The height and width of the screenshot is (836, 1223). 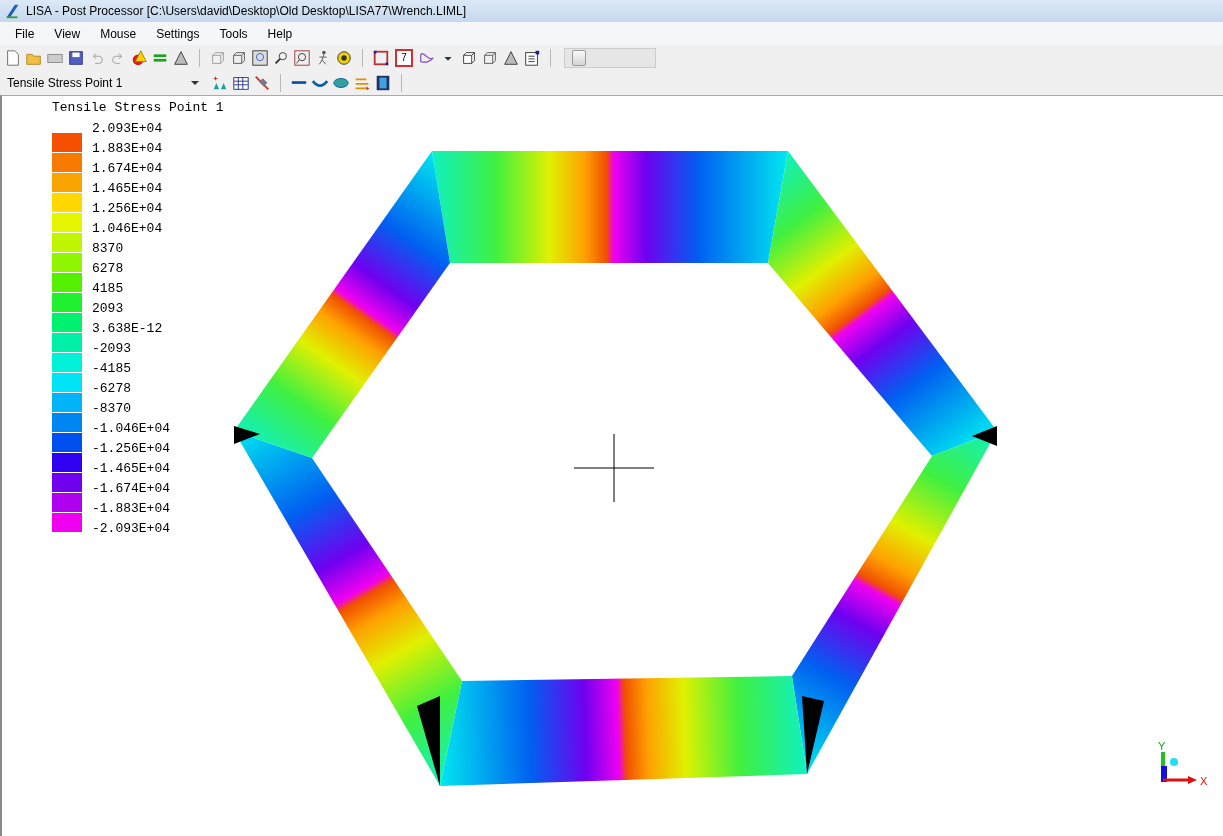 What do you see at coordinates (128, 329) in the screenshot?
I see `legend-value: 3.638E-12` at bounding box center [128, 329].